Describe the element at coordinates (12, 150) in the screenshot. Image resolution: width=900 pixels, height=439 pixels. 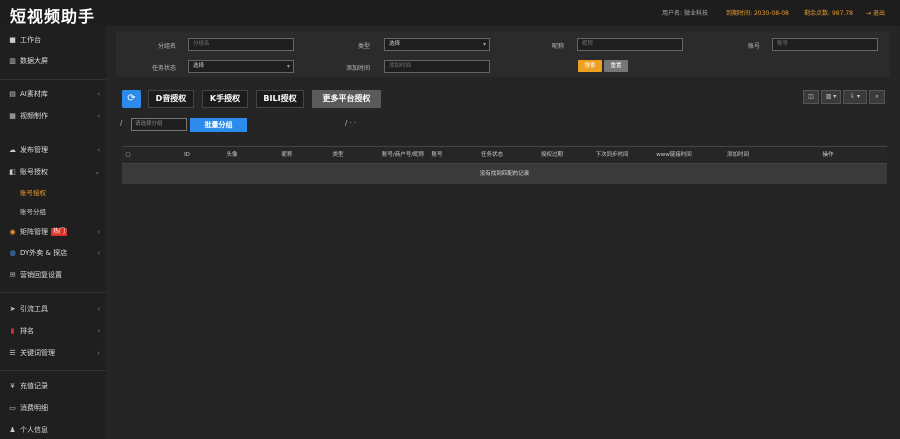
I see `cloud-icon: ☁` at that location.